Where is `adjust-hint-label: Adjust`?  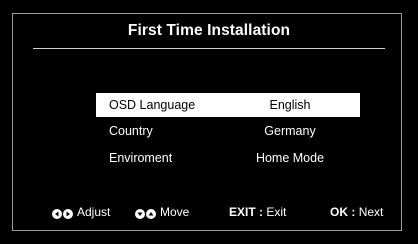
adjust-hint-label: Adjust is located at coordinates (94, 212).